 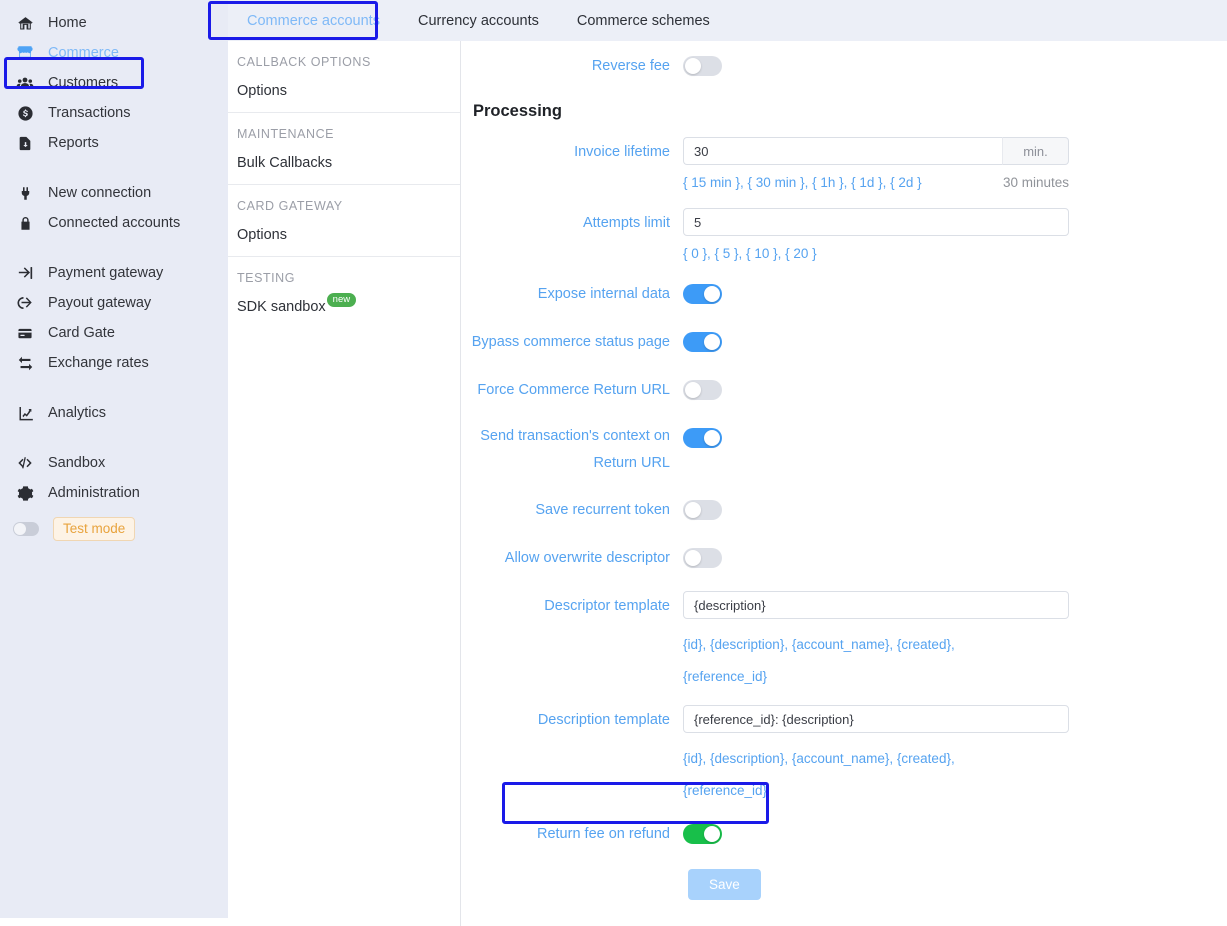 What do you see at coordinates (344, 221) in the screenshot?
I see `subnav-group-card-gateway: CARD GATEWAY Options` at bounding box center [344, 221].